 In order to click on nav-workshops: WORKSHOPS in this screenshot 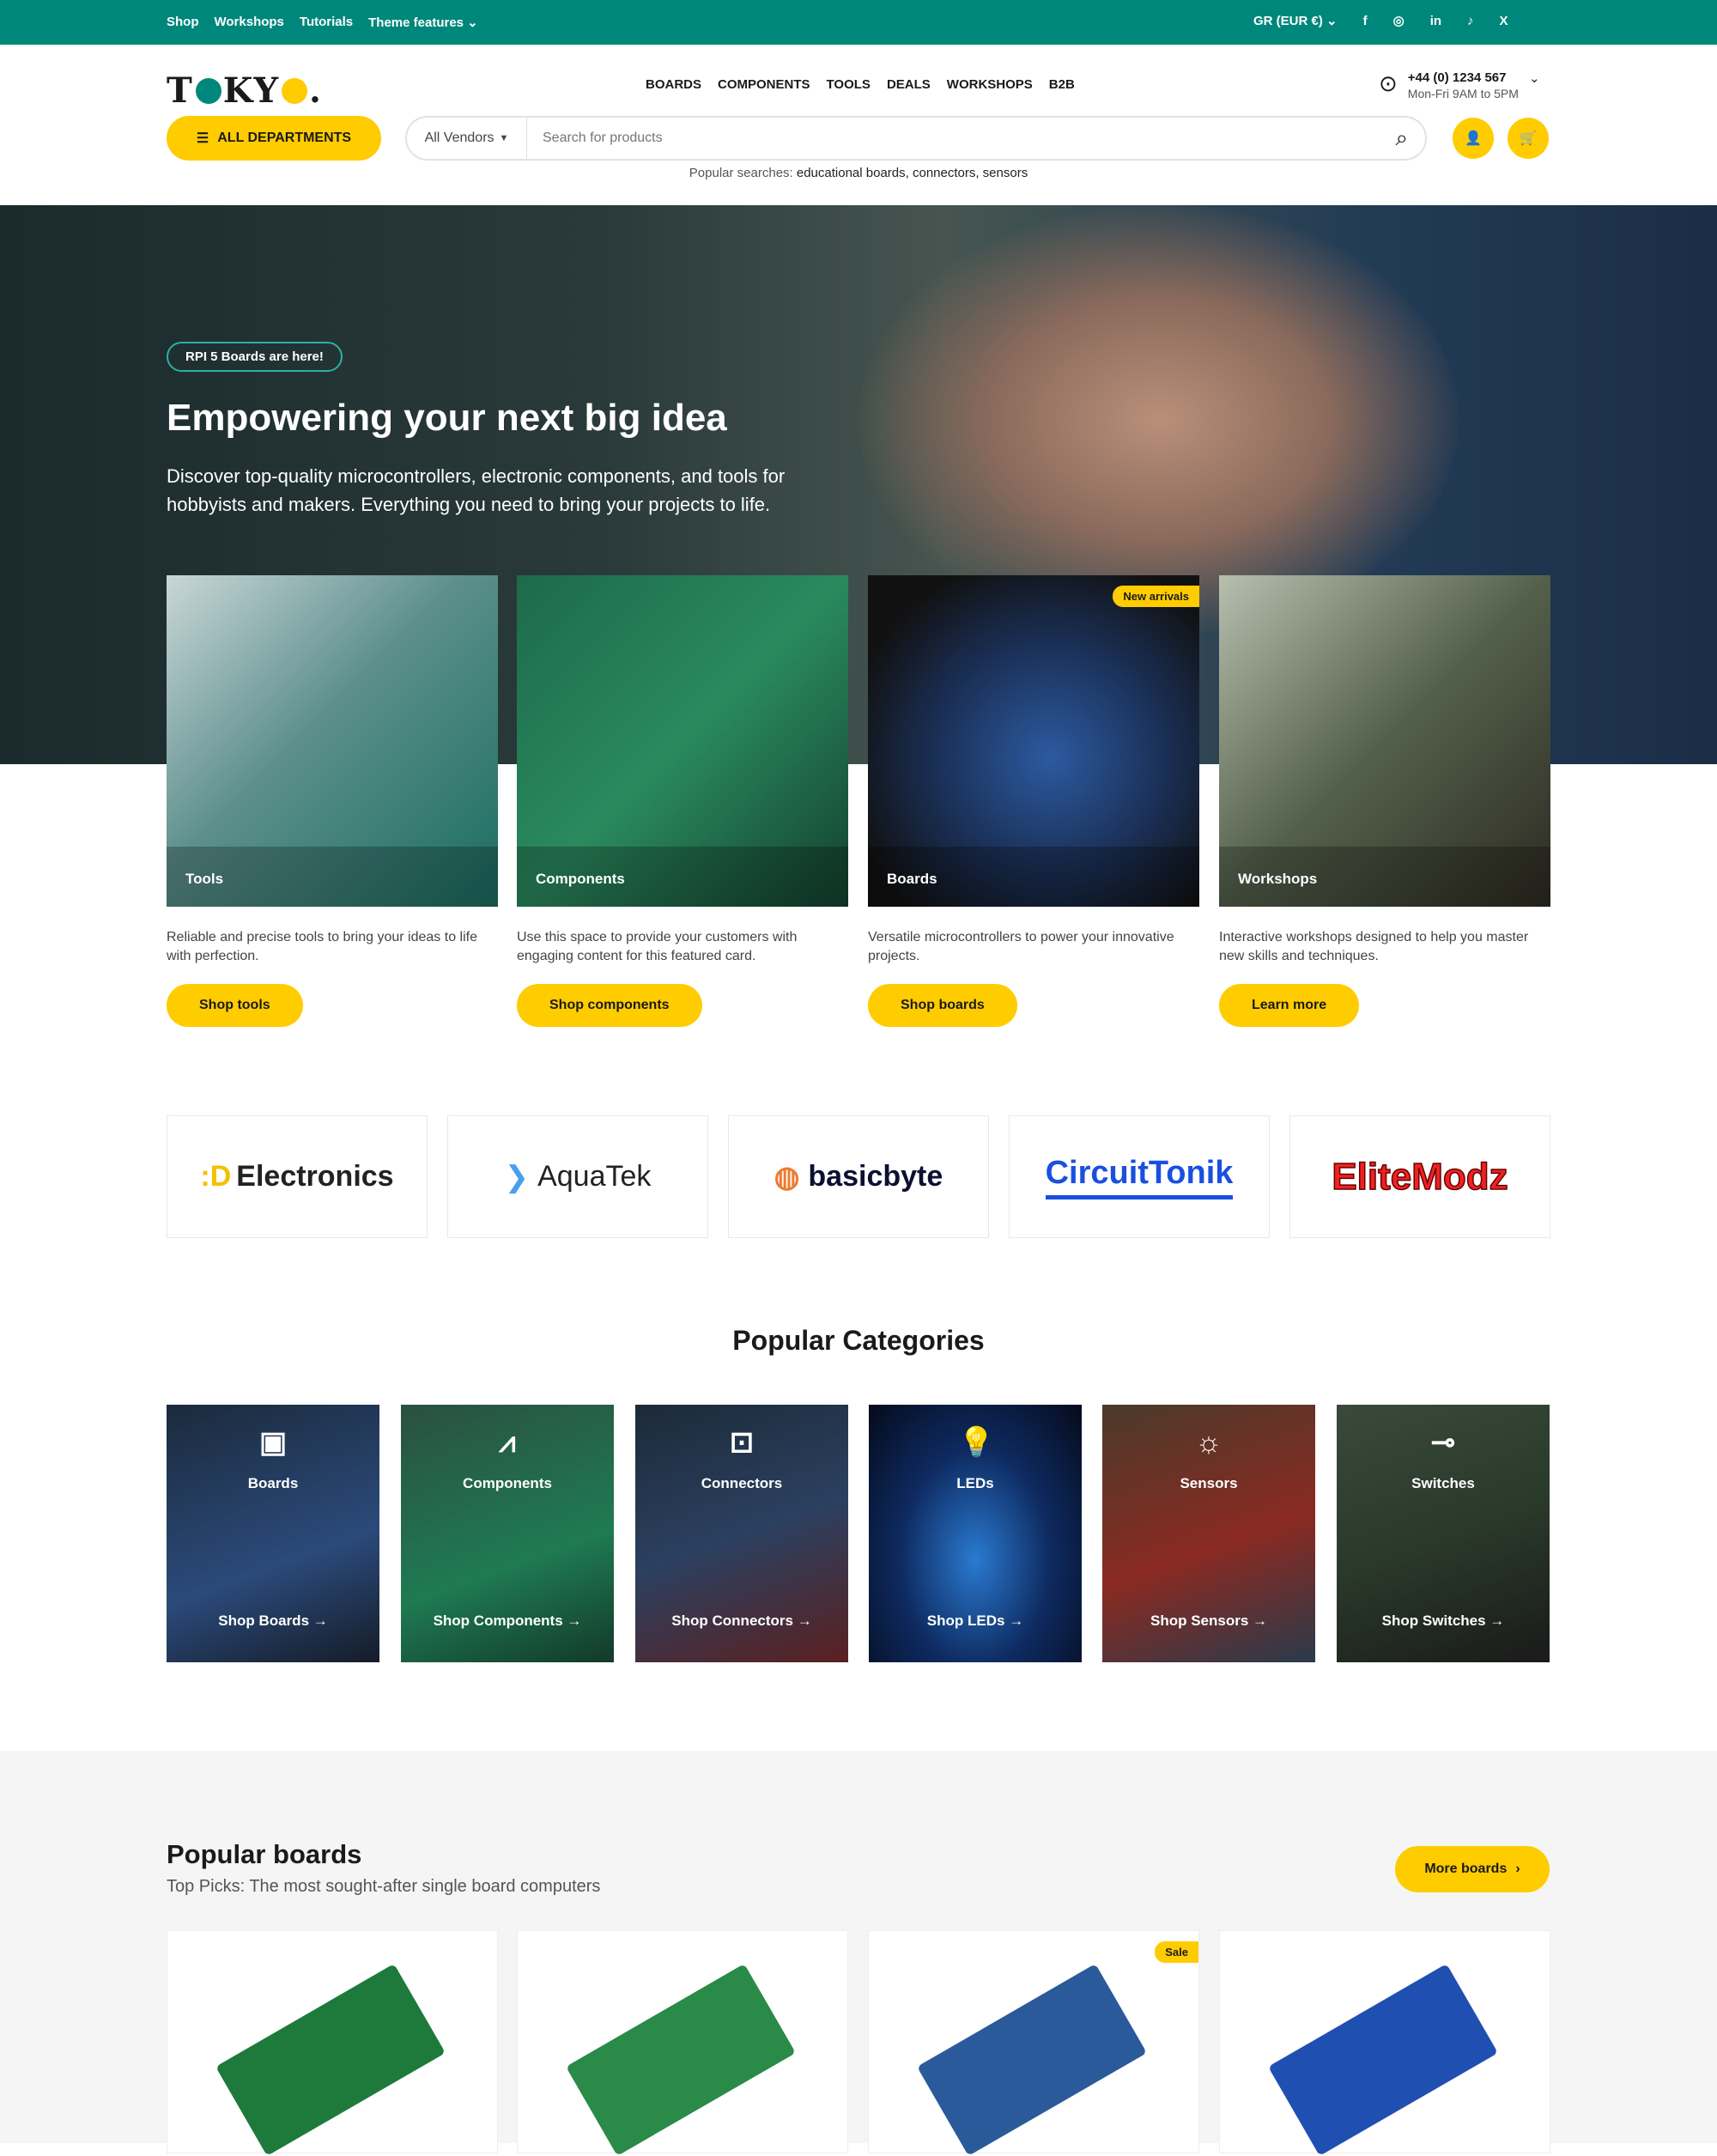, I will do `click(990, 84)`.